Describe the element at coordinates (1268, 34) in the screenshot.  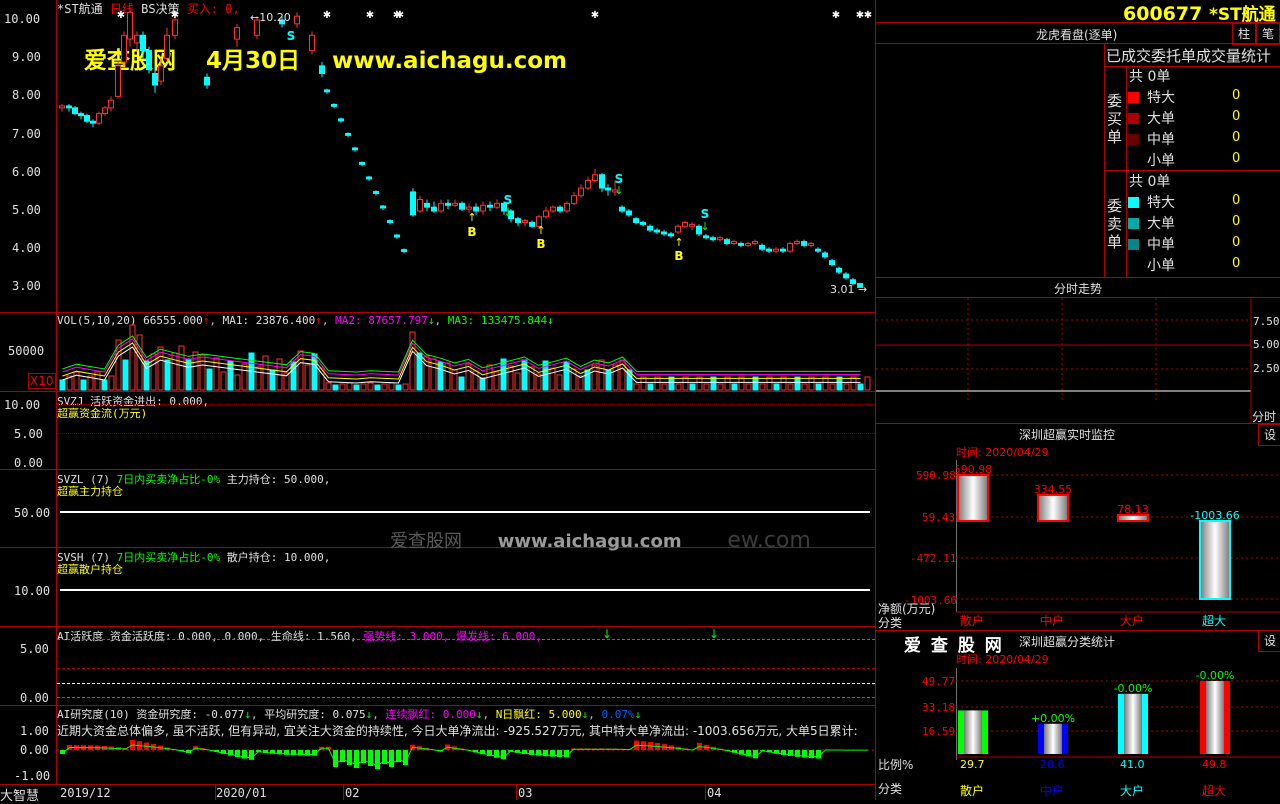
I see `tick-button: 笔` at that location.